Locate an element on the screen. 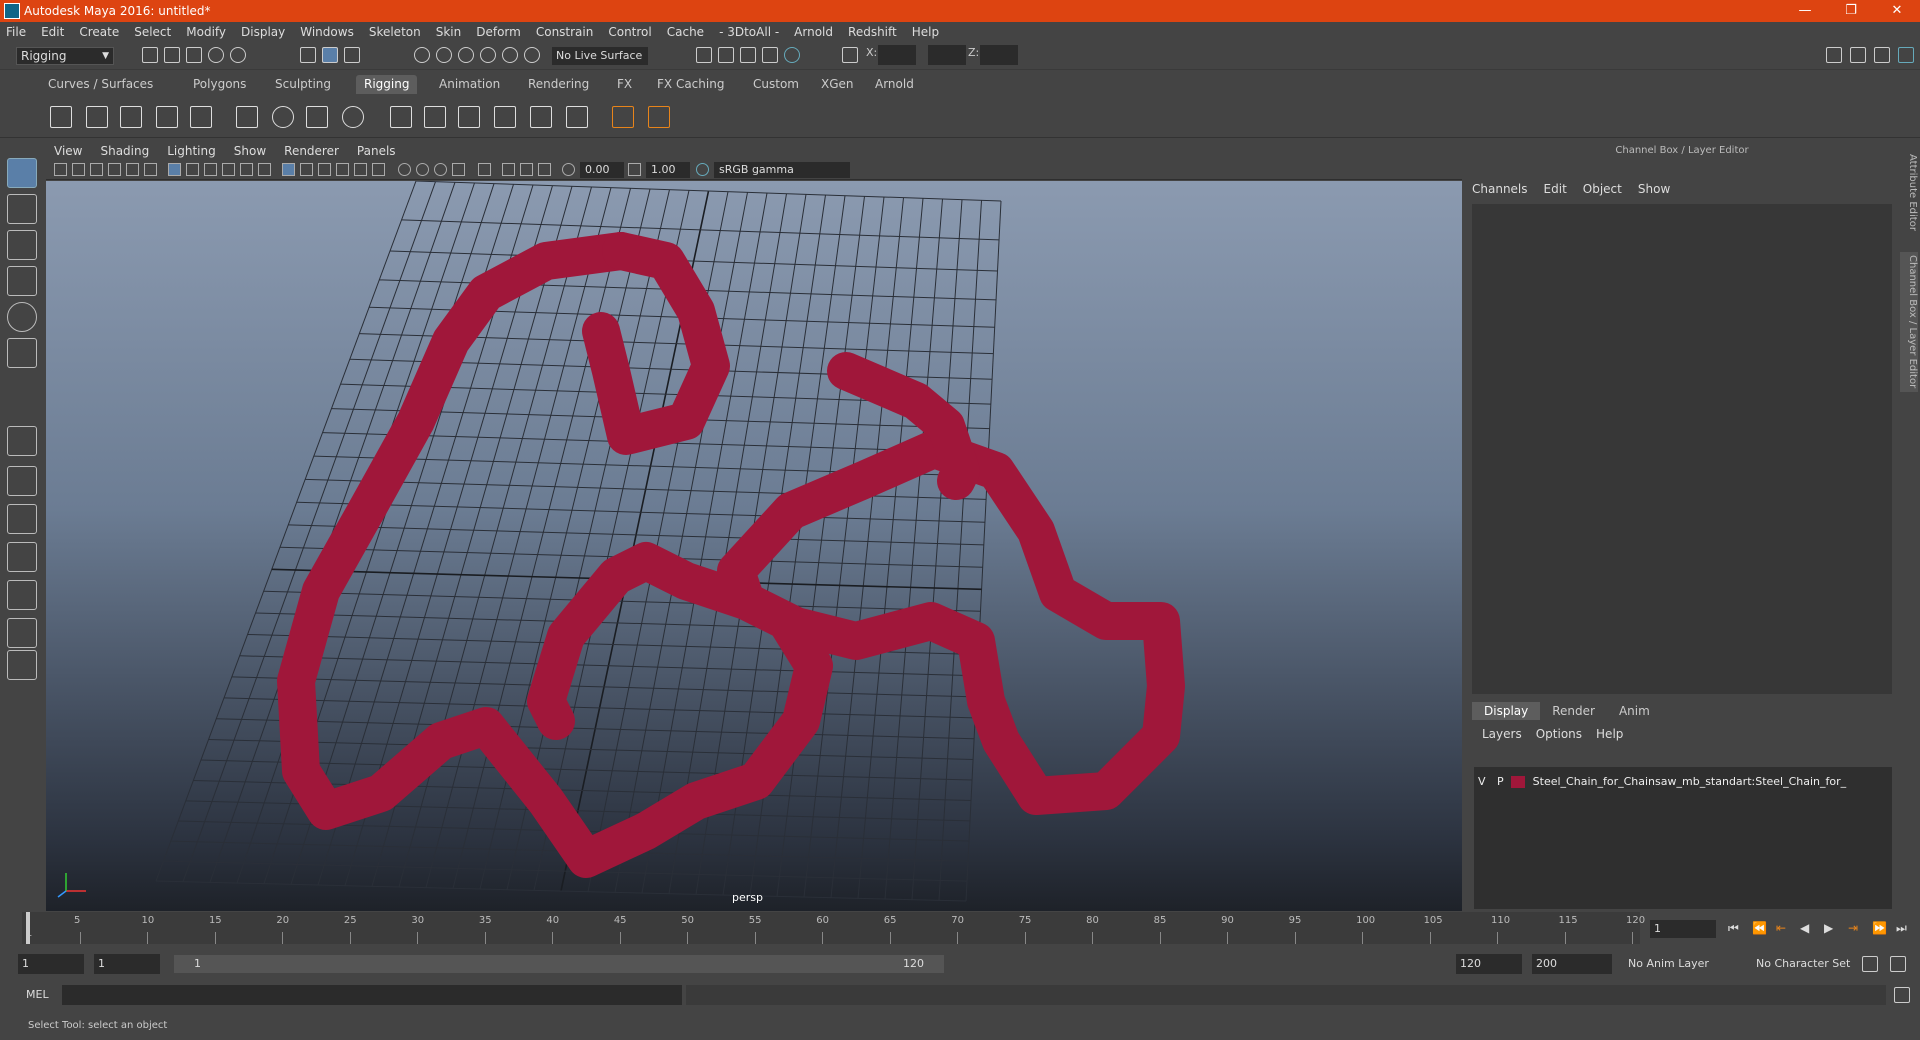 Image resolution: width=1920 pixels, height=1040 pixels. range-bar: 1 120 is located at coordinates (559, 964).